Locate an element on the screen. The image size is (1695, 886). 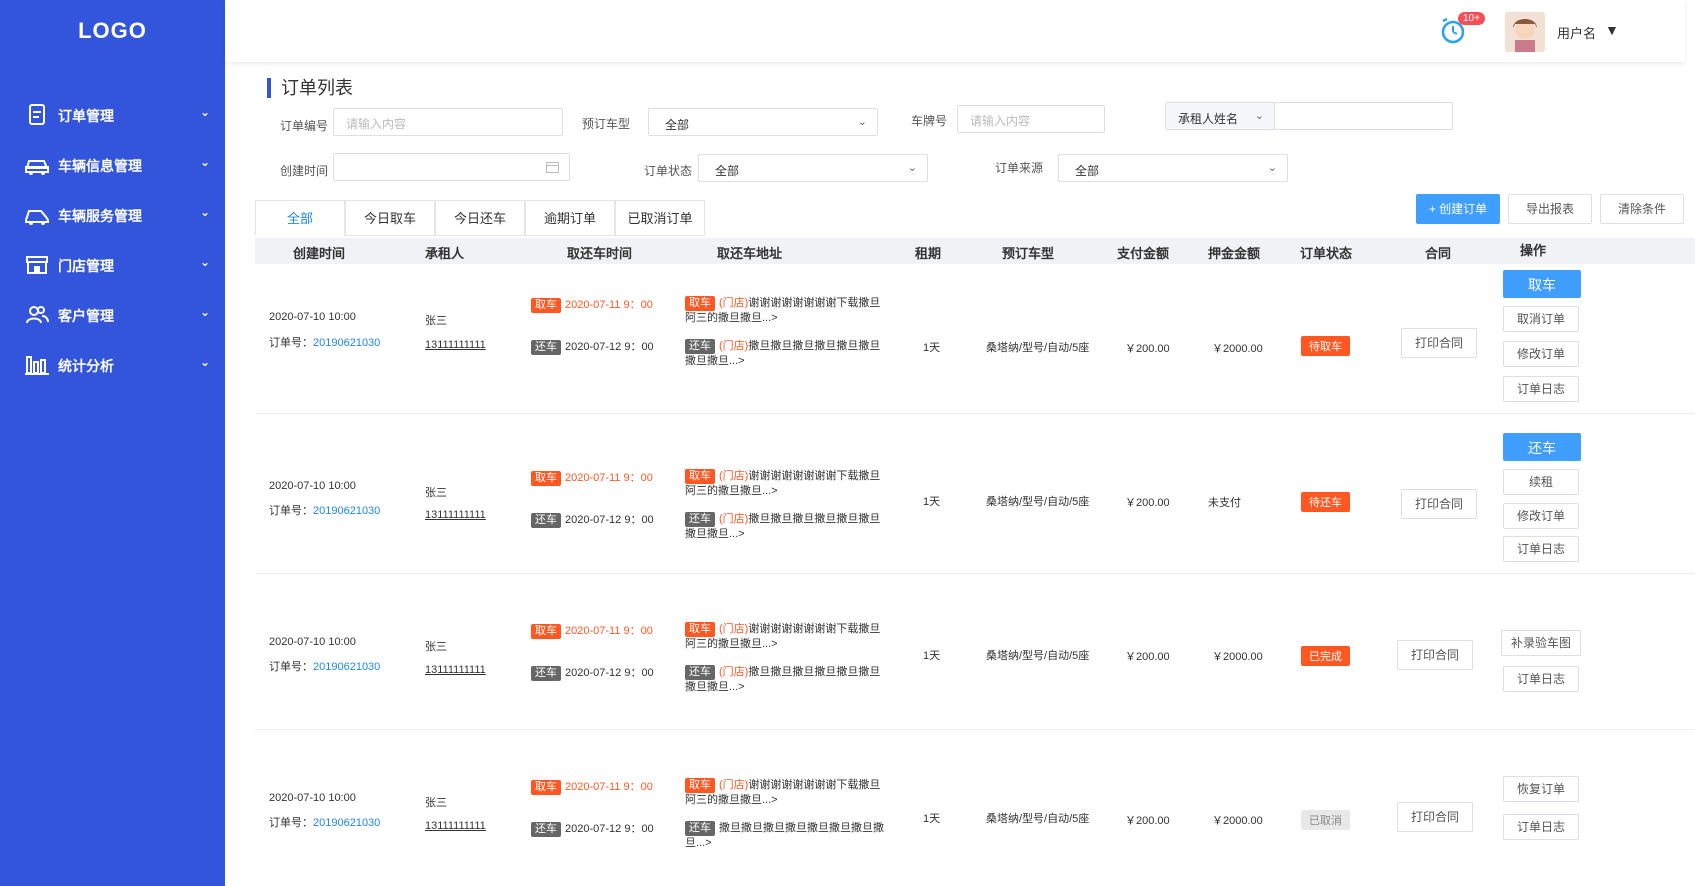
col-paid: 支付金额 is located at coordinates (1143, 253).